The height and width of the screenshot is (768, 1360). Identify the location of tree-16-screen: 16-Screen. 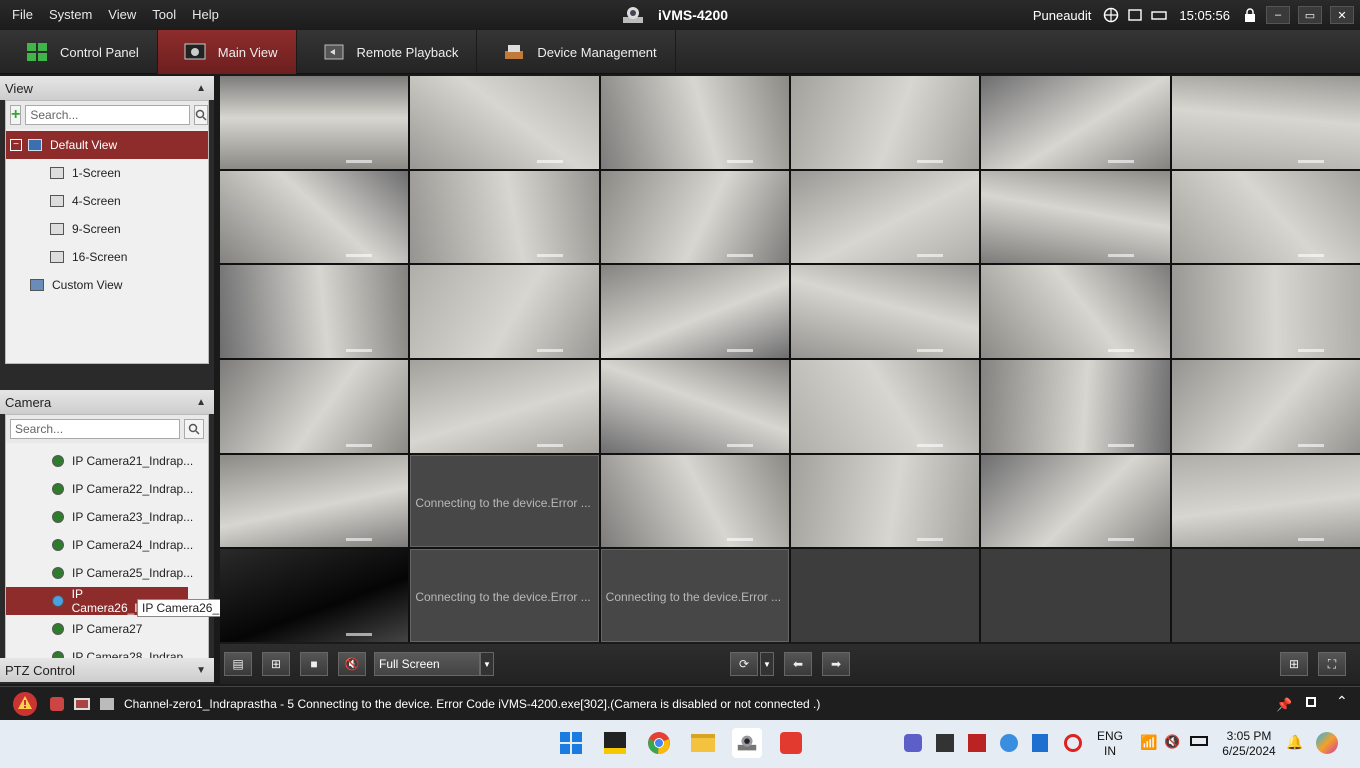
(107, 257).